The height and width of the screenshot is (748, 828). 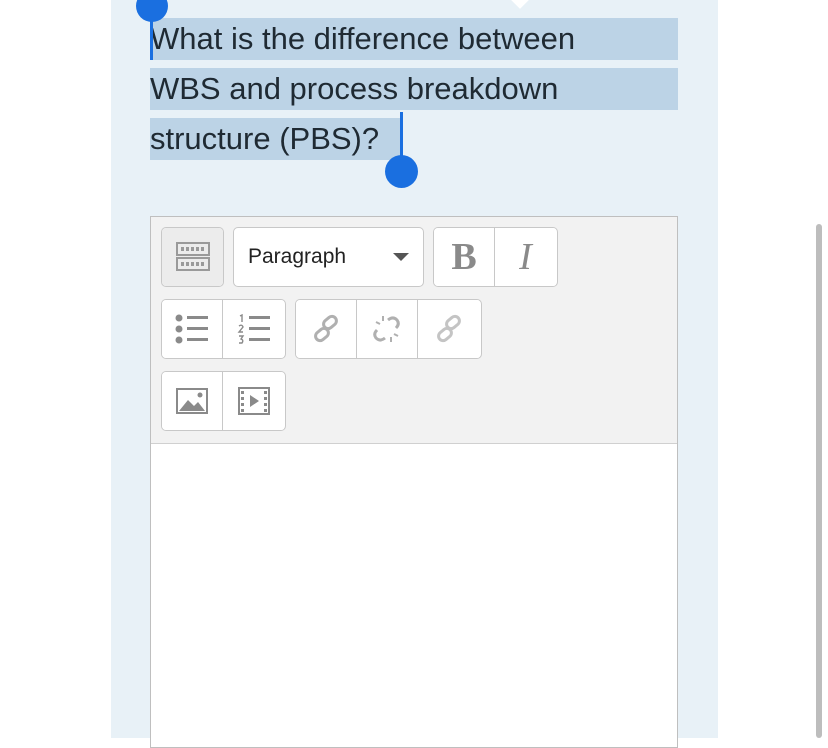 I want to click on card-notch, so click(x=520, y=4).